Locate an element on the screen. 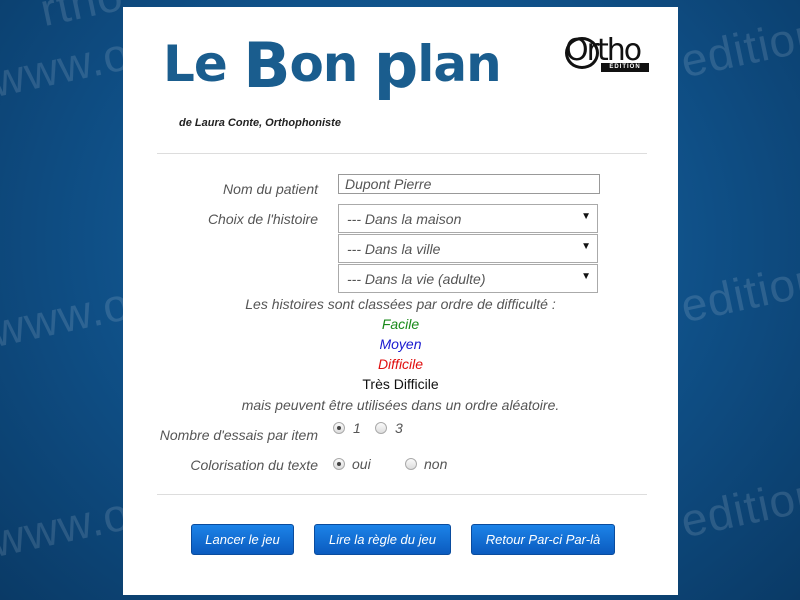 This screenshot has width=800, height=600. brand-sub: ÉDITION is located at coordinates (625, 67).